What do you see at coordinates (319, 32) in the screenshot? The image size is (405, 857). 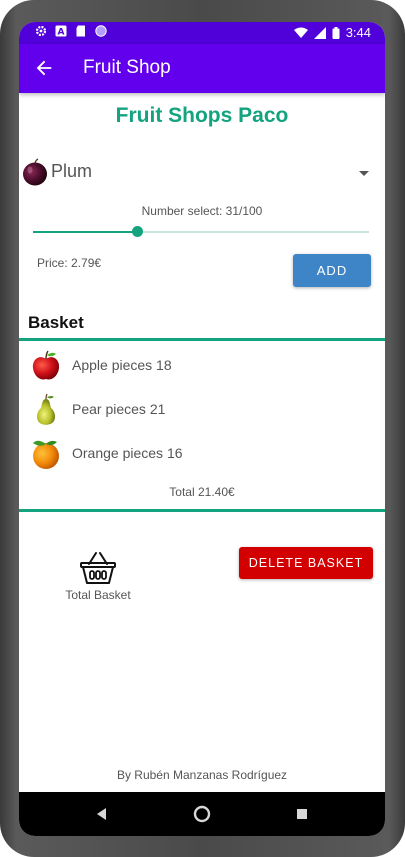 I see `signal-icon` at bounding box center [319, 32].